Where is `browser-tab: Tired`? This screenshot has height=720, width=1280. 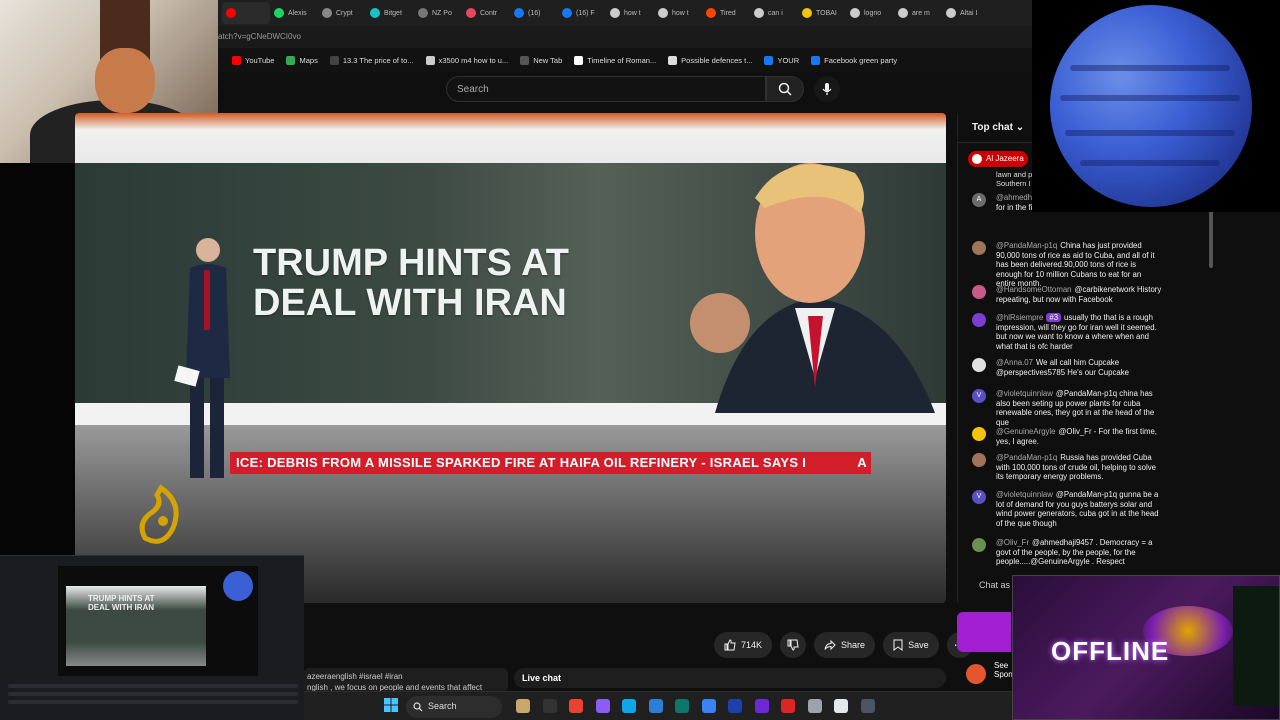
browser-tab: Tired is located at coordinates (726, 13).